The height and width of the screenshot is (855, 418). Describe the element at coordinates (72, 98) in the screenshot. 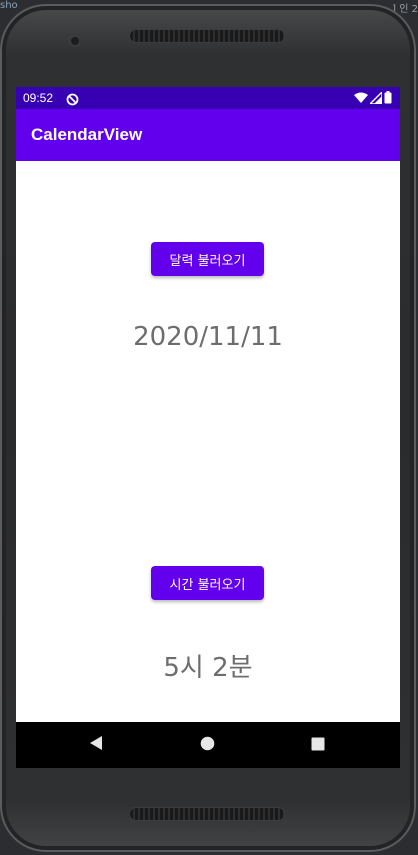

I see `sync-disabled-icon` at that location.